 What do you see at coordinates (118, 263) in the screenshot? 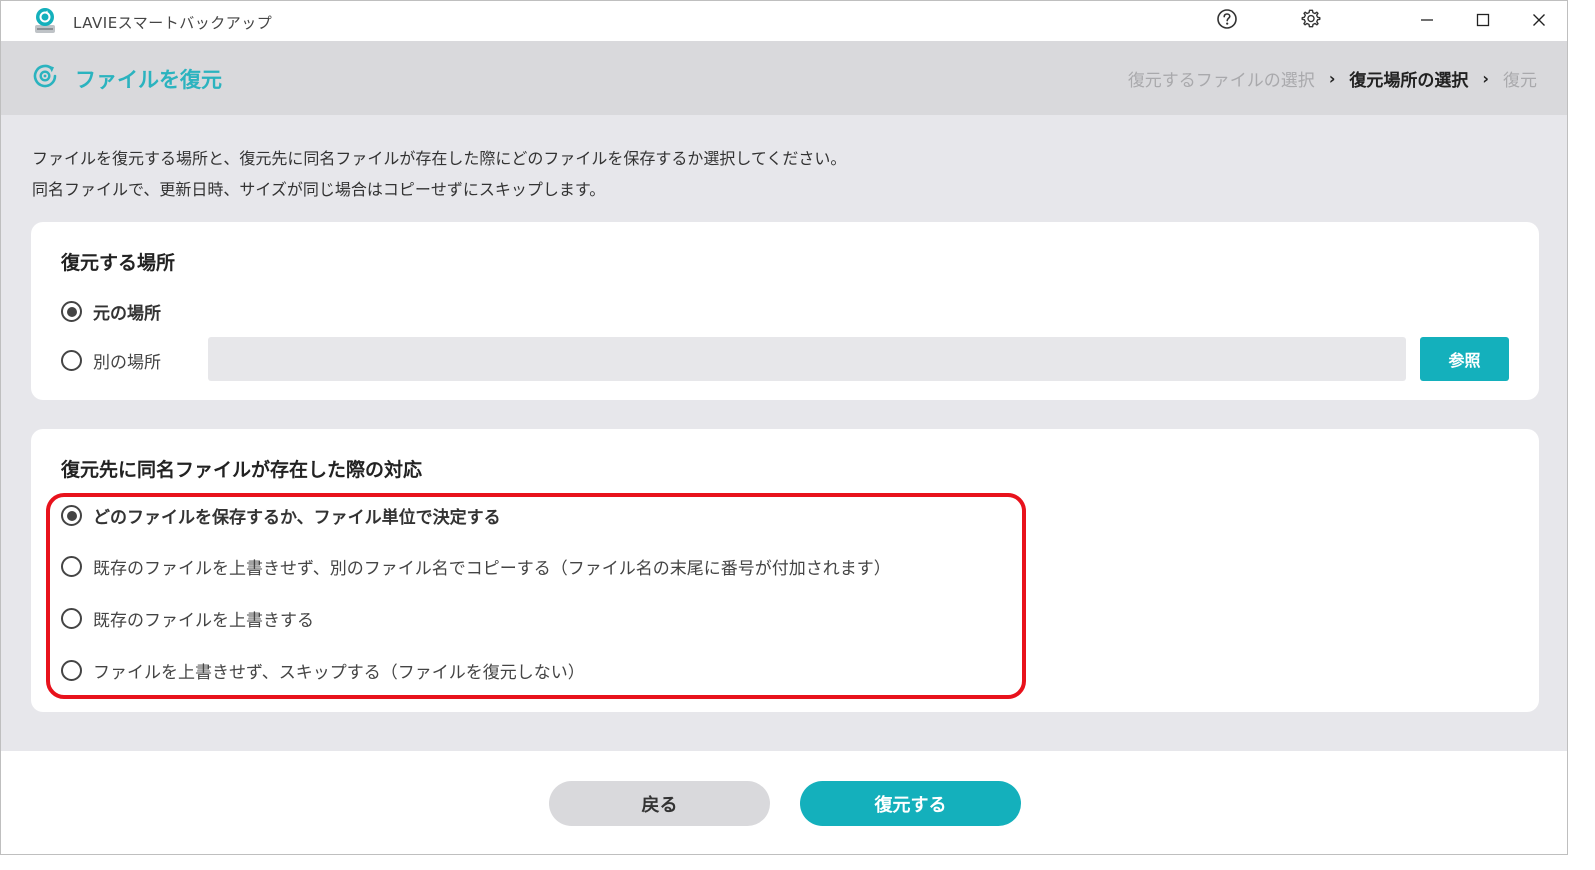
I see `restore-location-title: 復元する場所` at bounding box center [118, 263].